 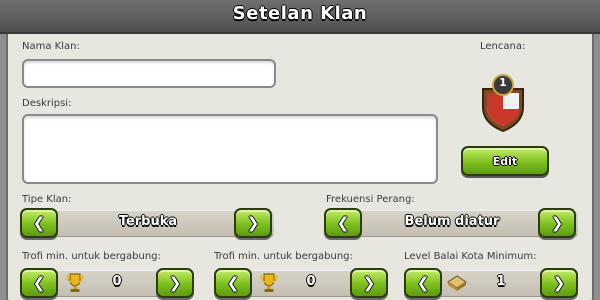 What do you see at coordinates (491, 283) in the screenshot?
I see `min-town-hall-selector: ❮ 1 ❯` at bounding box center [491, 283].